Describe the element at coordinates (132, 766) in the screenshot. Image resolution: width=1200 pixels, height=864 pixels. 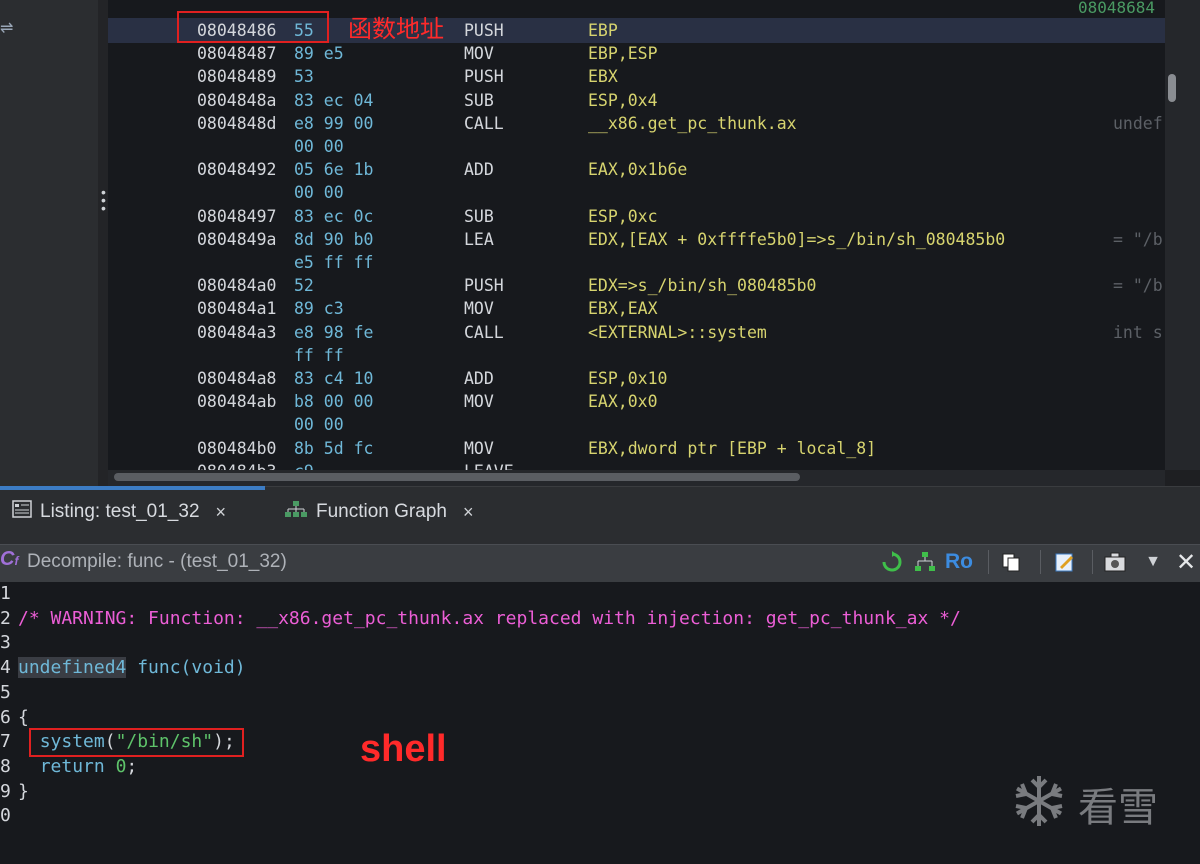
I see `code-punctuation: ;` at that location.